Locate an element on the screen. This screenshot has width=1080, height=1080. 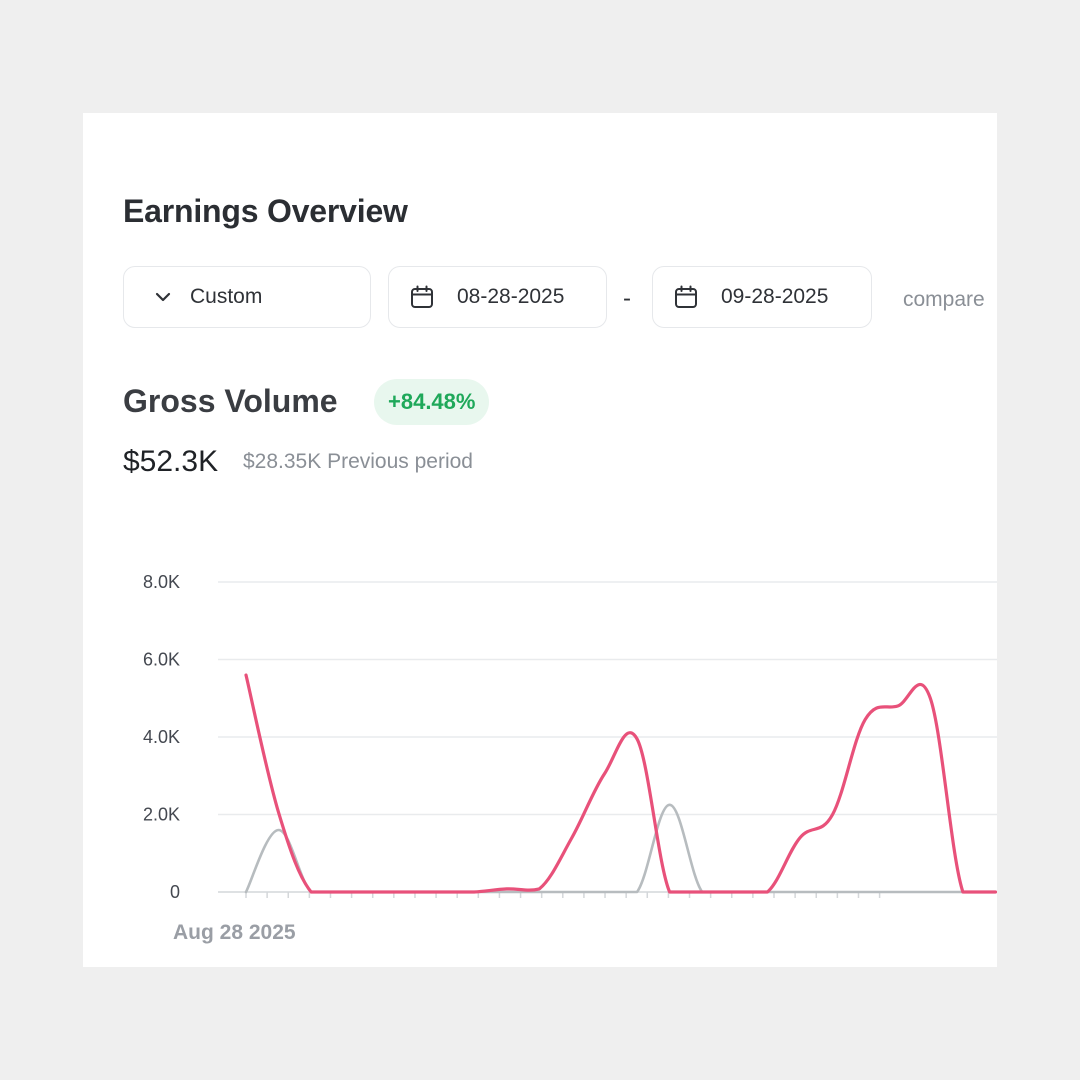
y-tick-label: 8.0K is located at coordinates (161, 582).